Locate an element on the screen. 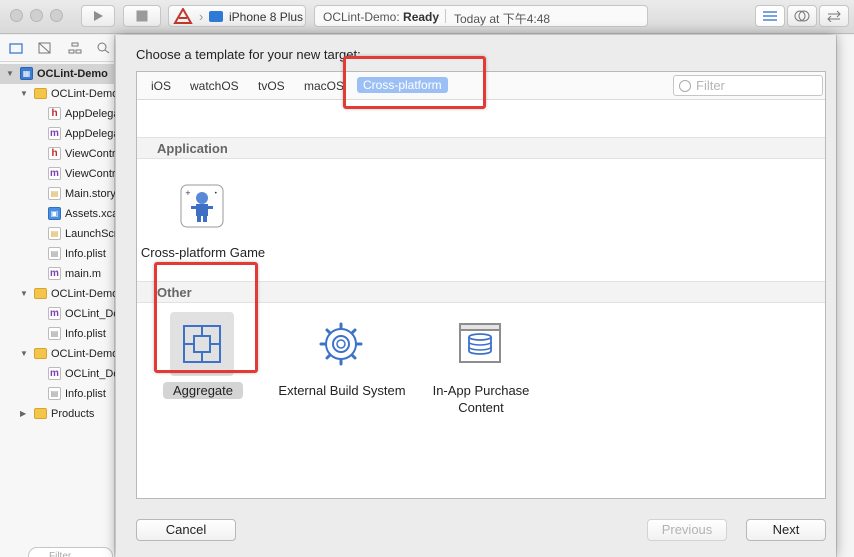  file-tree-row: m main.m is located at coordinates (57, 274).